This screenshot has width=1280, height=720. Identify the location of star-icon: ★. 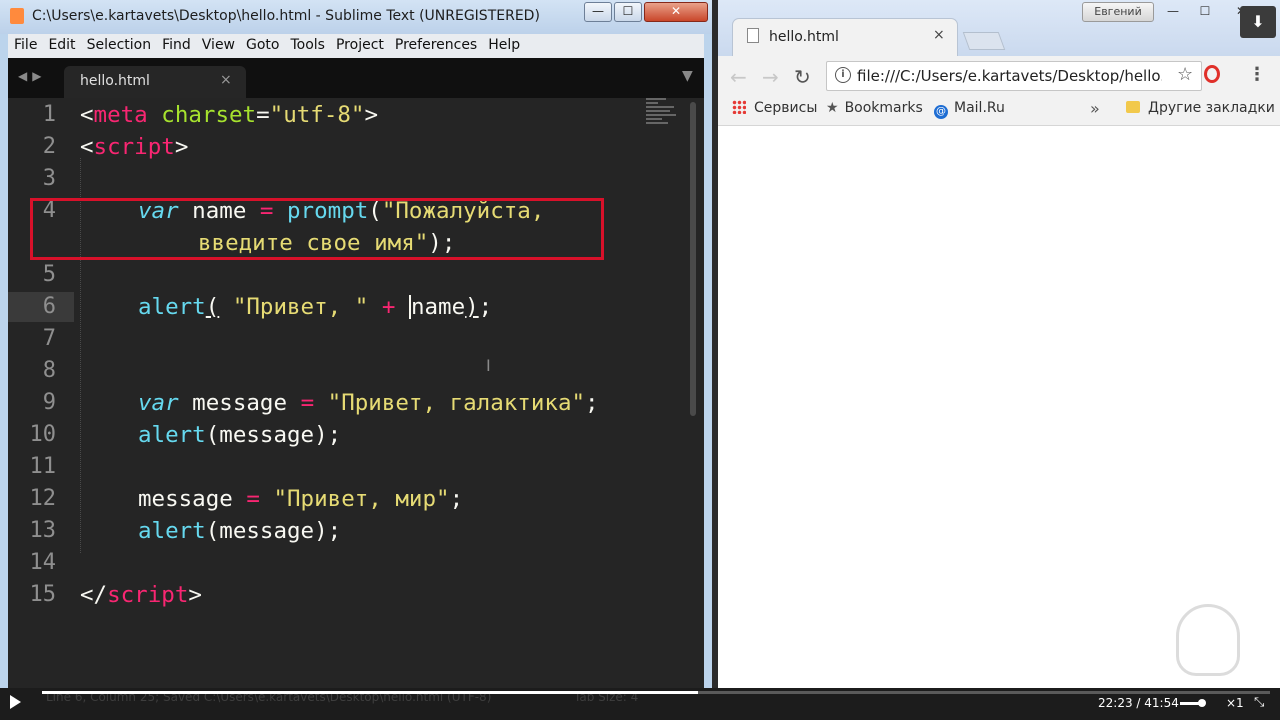
(832, 108).